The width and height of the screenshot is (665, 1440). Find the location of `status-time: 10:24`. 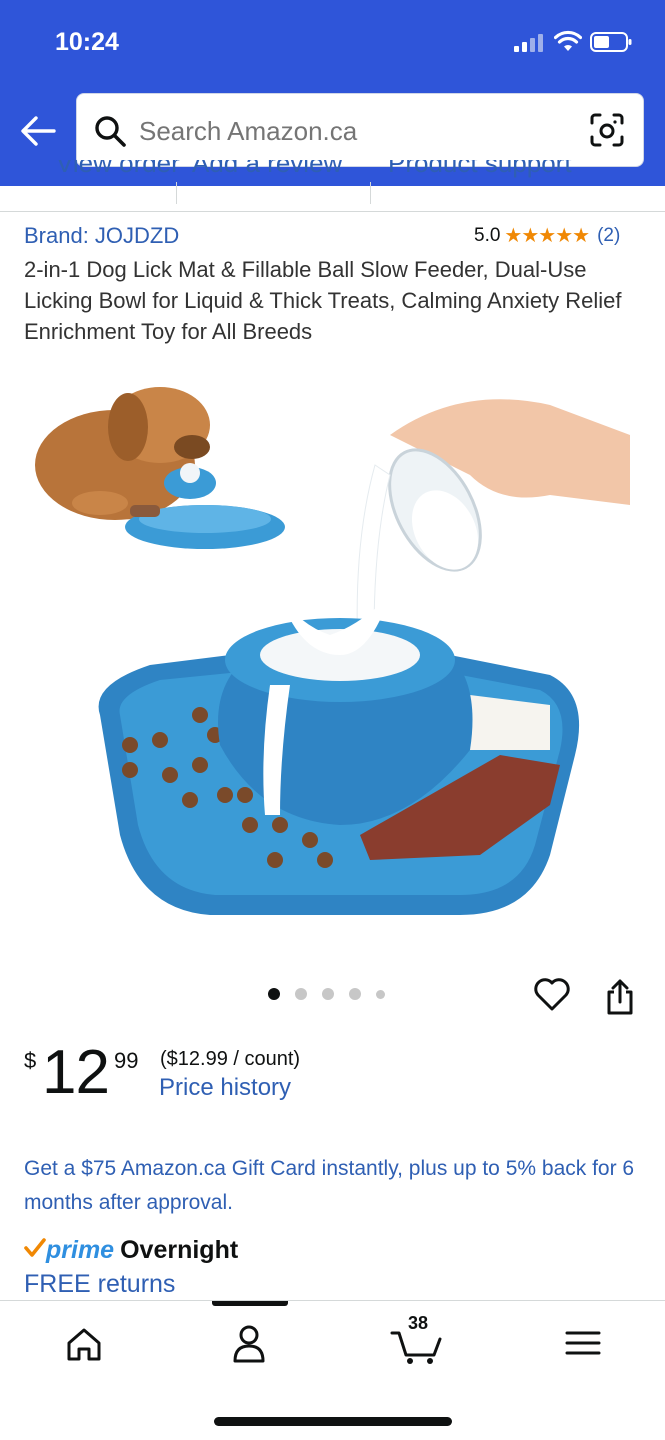

status-time: 10:24 is located at coordinates (87, 42).